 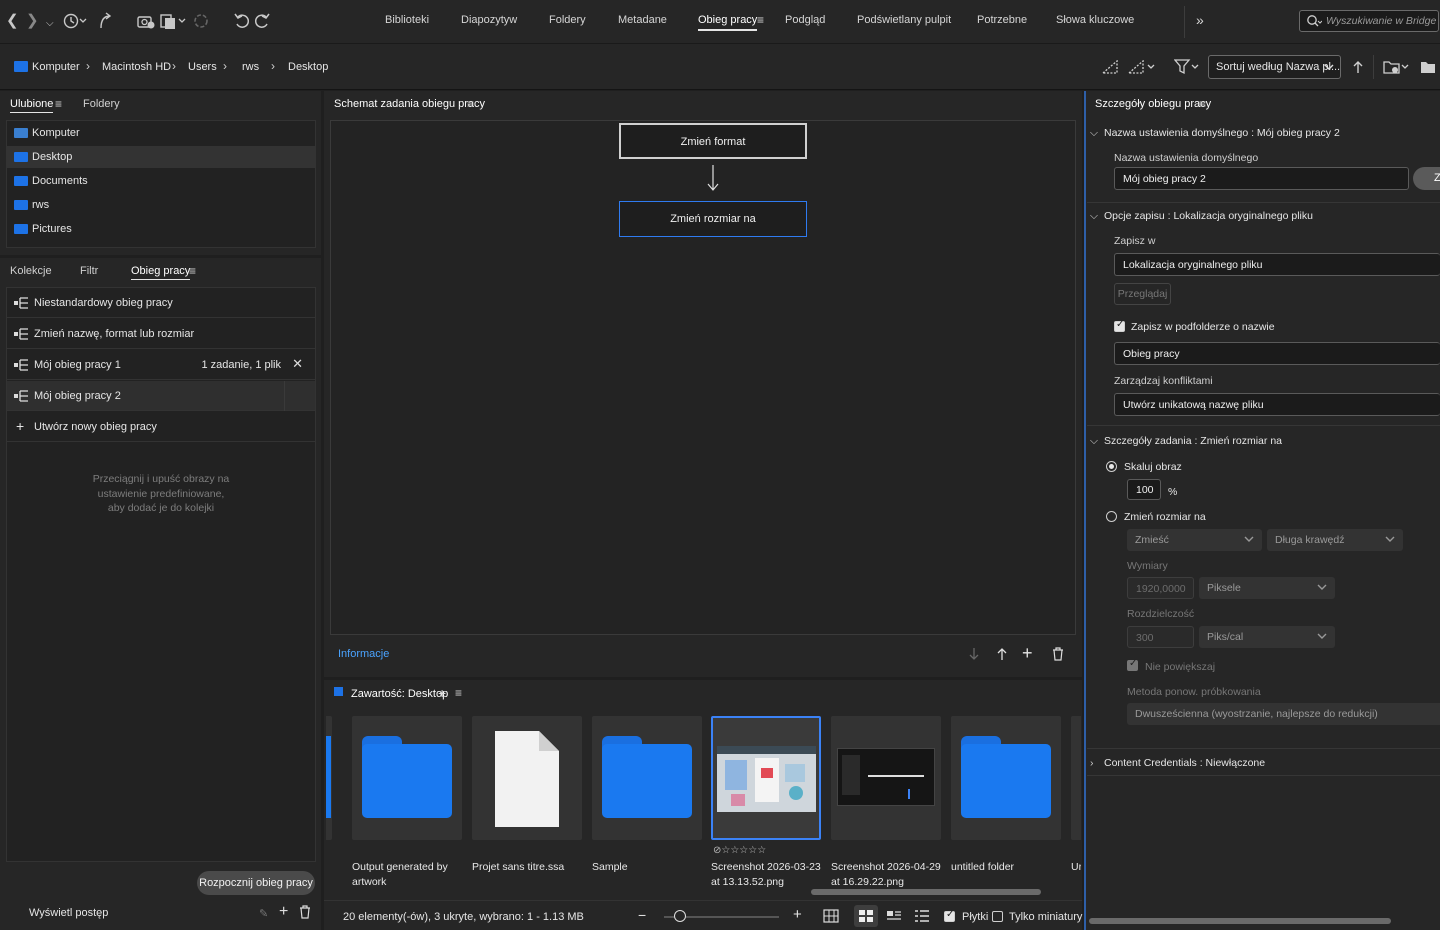 I want to click on sort-ascending-icon, so click(x=1358, y=67).